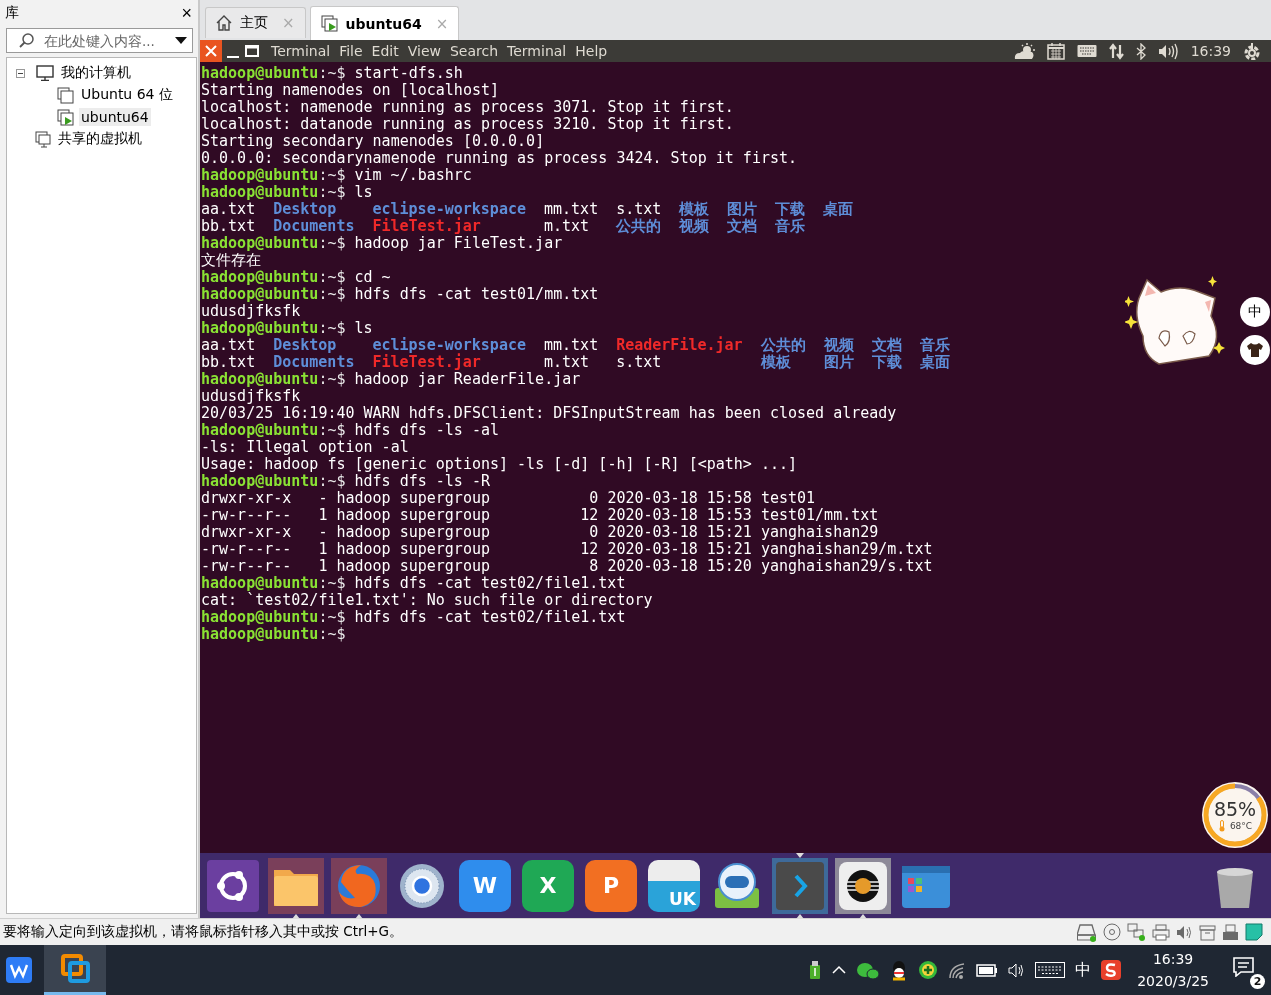 Image resolution: width=1271 pixels, height=995 pixels. What do you see at coordinates (363, 328) in the screenshot?
I see `command-text: ls` at bounding box center [363, 328].